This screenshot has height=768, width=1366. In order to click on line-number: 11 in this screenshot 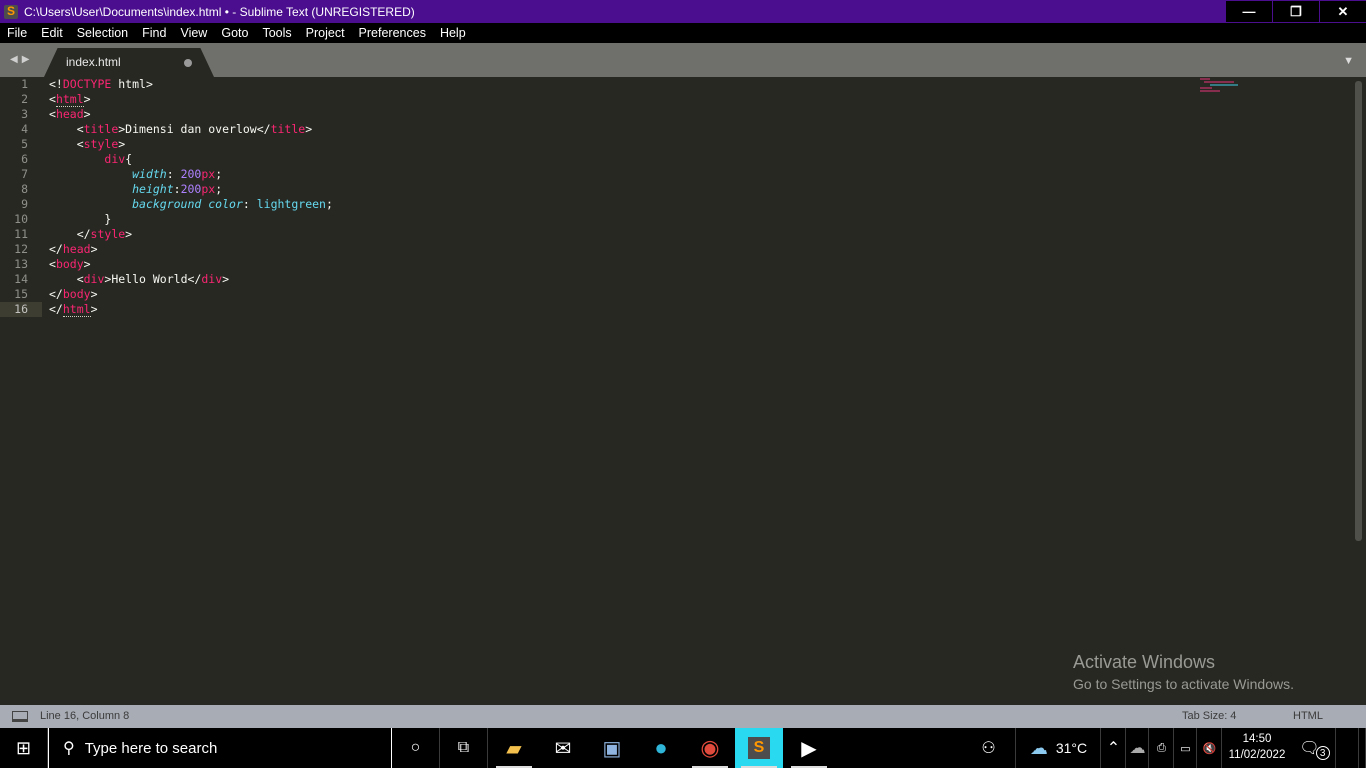, I will do `click(21, 234)`.